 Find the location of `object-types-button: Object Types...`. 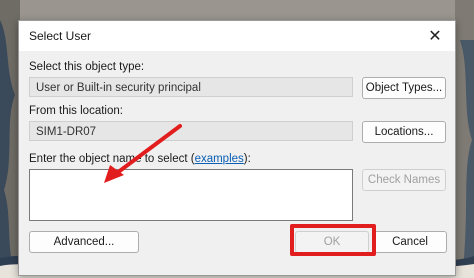

object-types-button: Object Types... is located at coordinates (404, 88).